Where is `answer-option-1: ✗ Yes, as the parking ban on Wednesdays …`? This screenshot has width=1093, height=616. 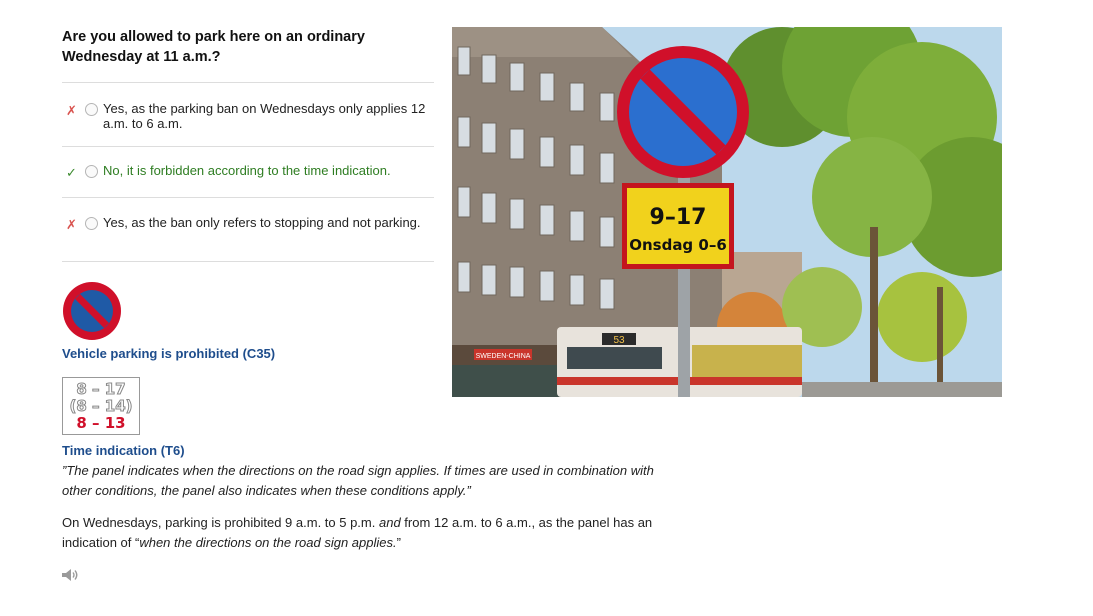 answer-option-1: ✗ Yes, as the parking ban on Wednesdays … is located at coordinates (248, 114).